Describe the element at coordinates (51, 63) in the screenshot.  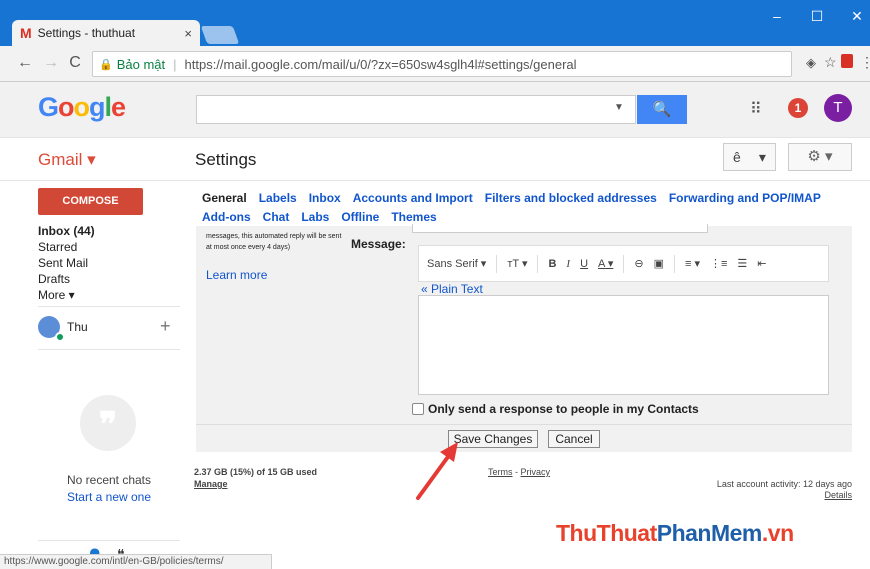
I see `forward-icon: →` at that location.